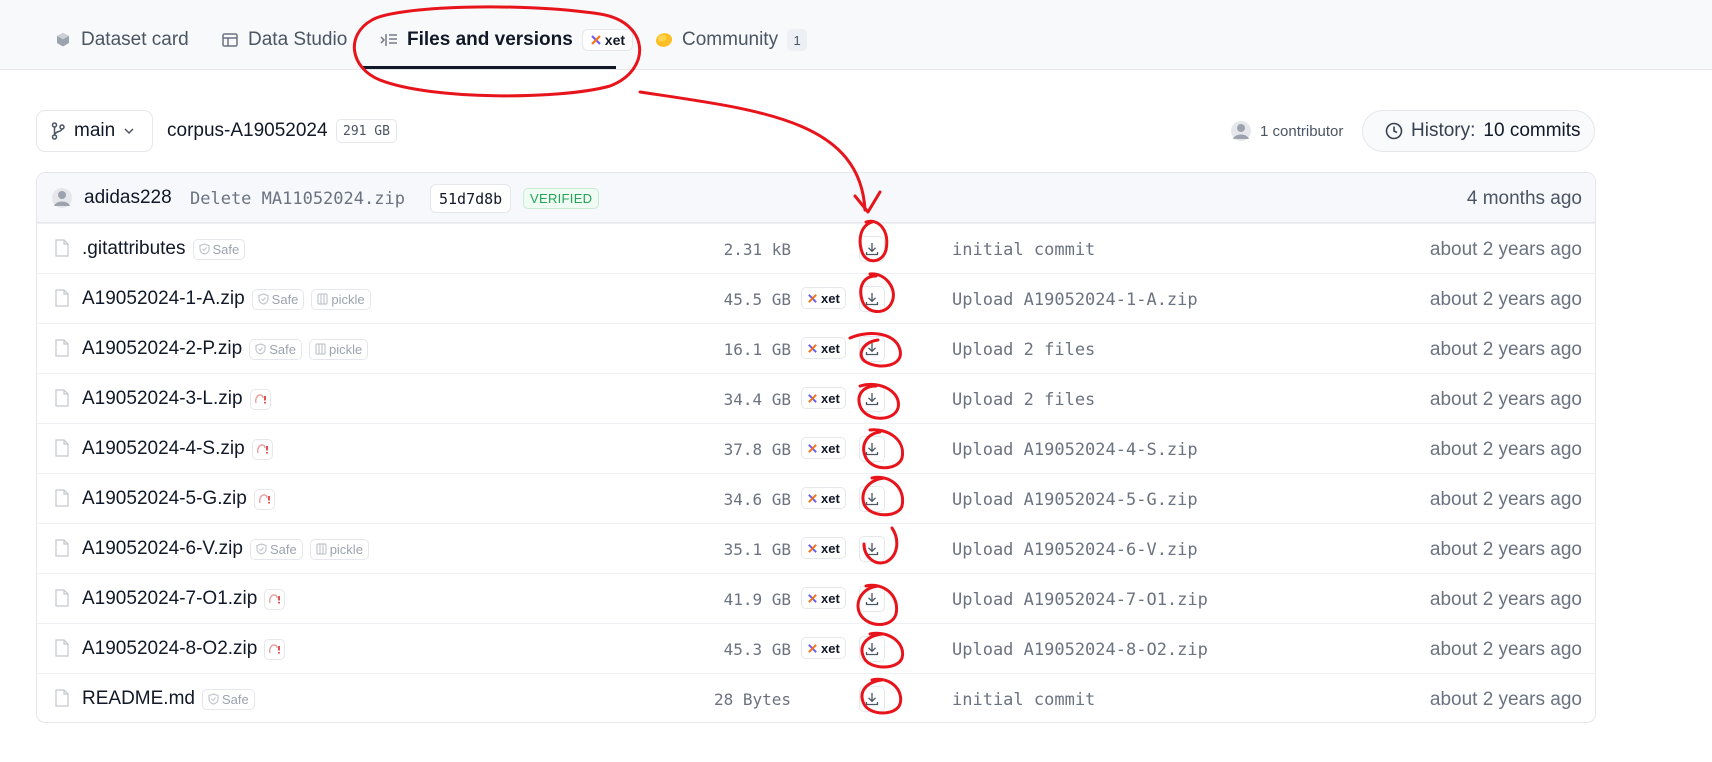 The width and height of the screenshot is (1712, 762). Describe the element at coordinates (204, 249) in the screenshot. I see `shield-check-icon` at that location.